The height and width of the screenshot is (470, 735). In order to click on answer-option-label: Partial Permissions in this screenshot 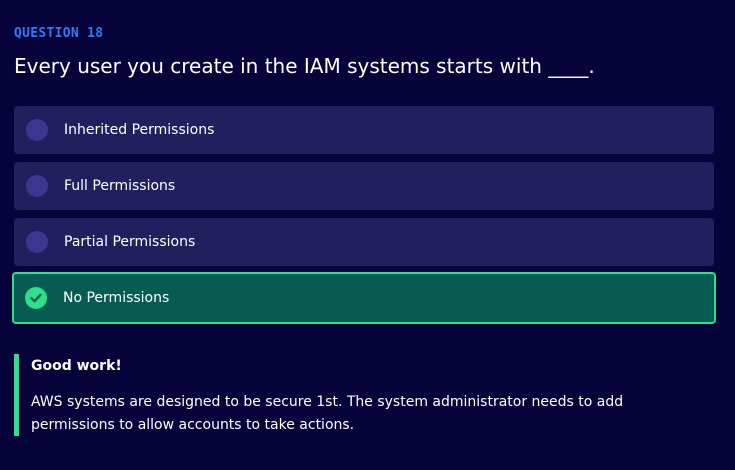, I will do `click(130, 242)`.